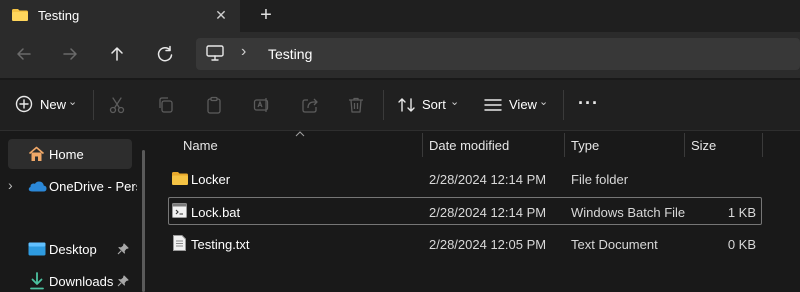 The image size is (800, 292). I want to click on file-name: Testing.txt, so click(220, 244).